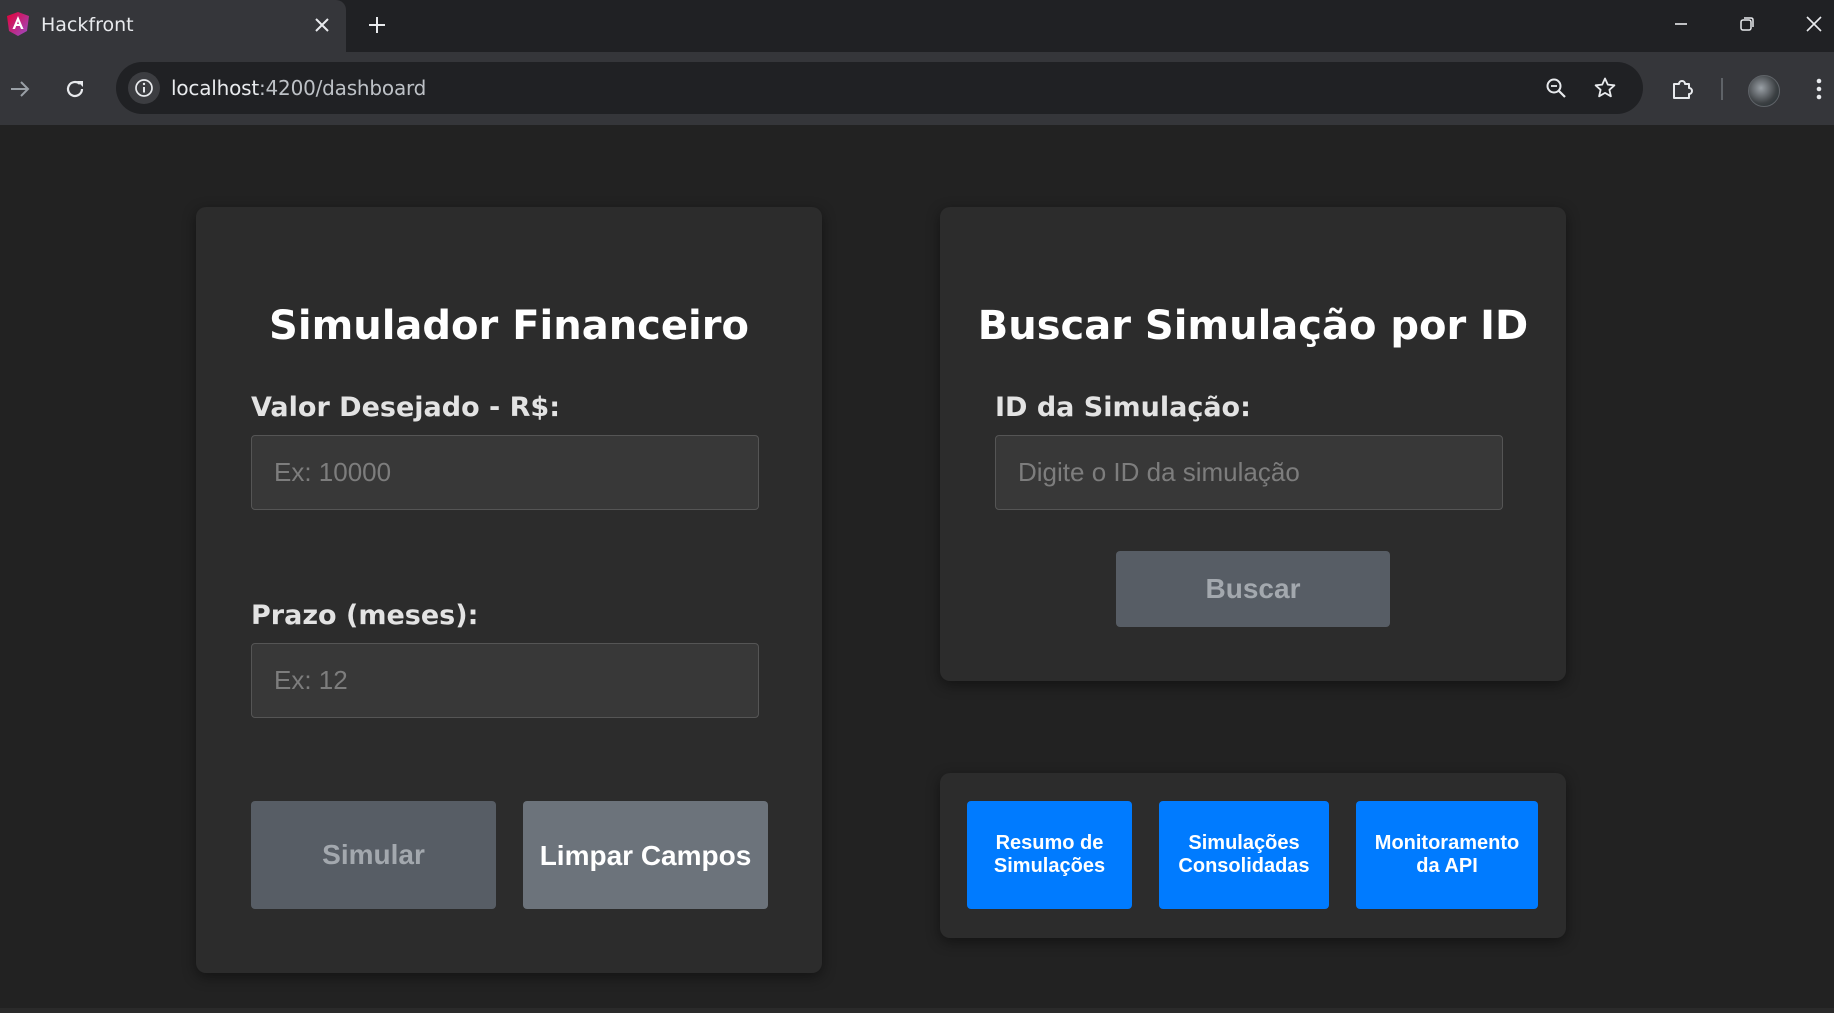 The height and width of the screenshot is (1013, 1834). I want to click on close-window-icon, so click(1814, 24).